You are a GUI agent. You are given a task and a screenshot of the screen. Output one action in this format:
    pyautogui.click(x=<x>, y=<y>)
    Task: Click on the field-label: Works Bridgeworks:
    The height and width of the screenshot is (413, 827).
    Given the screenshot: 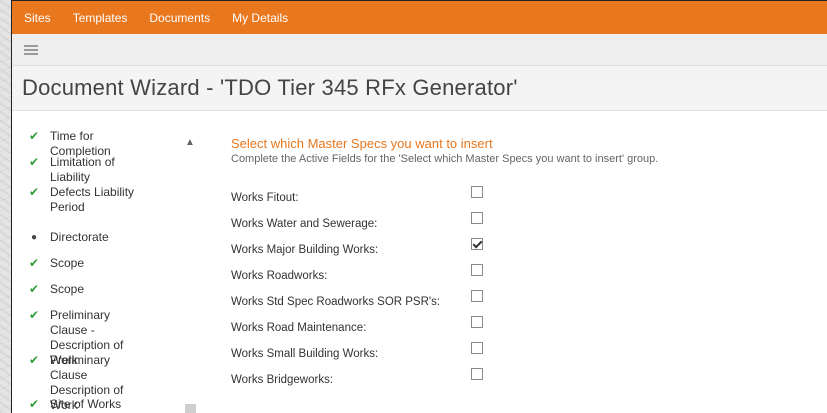 What is the action you would take?
    pyautogui.click(x=282, y=380)
    